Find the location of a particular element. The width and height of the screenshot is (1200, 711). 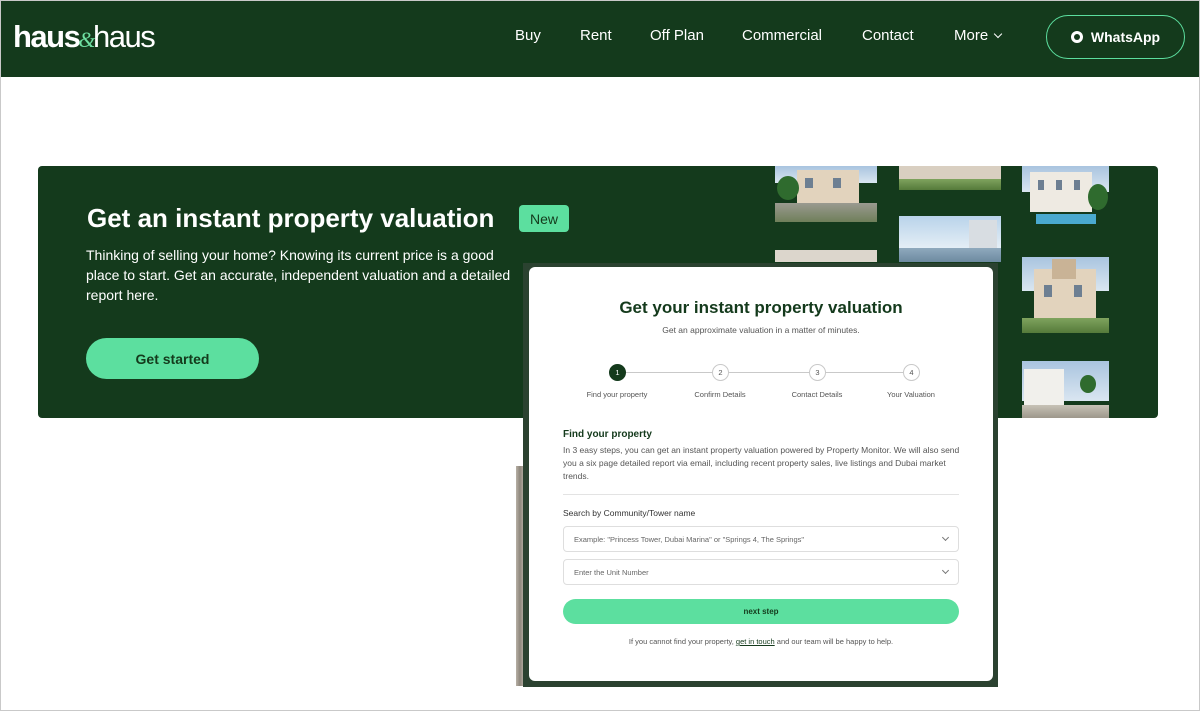

help-note-prefix: If you cannot find your property, is located at coordinates (681, 641).